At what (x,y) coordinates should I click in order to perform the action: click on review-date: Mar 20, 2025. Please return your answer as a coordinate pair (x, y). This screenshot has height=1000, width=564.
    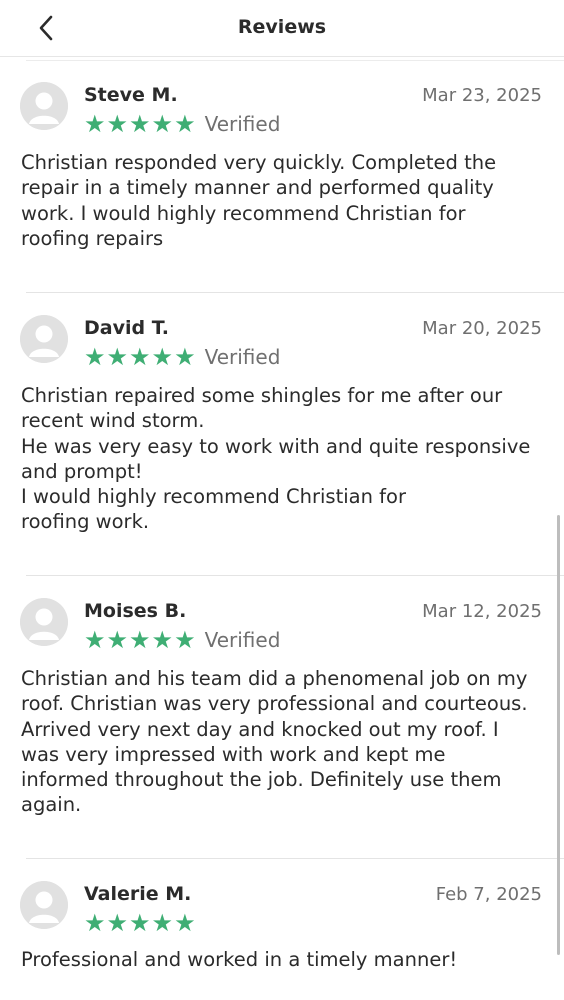
    Looking at the image, I should click on (482, 328).